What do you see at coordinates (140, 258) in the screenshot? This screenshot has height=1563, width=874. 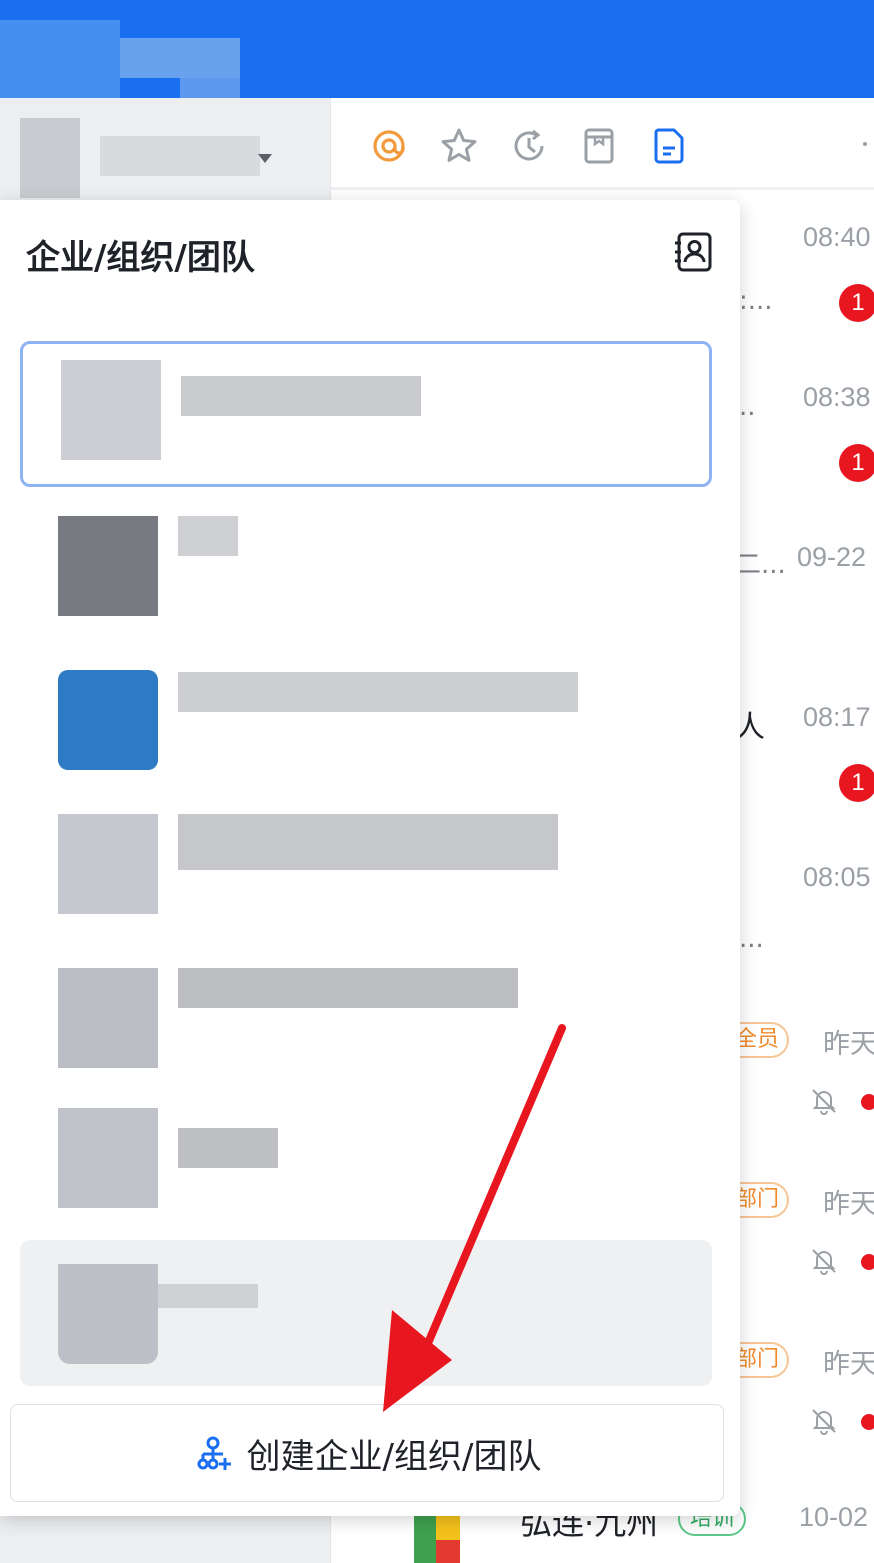 I see `popup-title: 企业/组织/团队` at bounding box center [140, 258].